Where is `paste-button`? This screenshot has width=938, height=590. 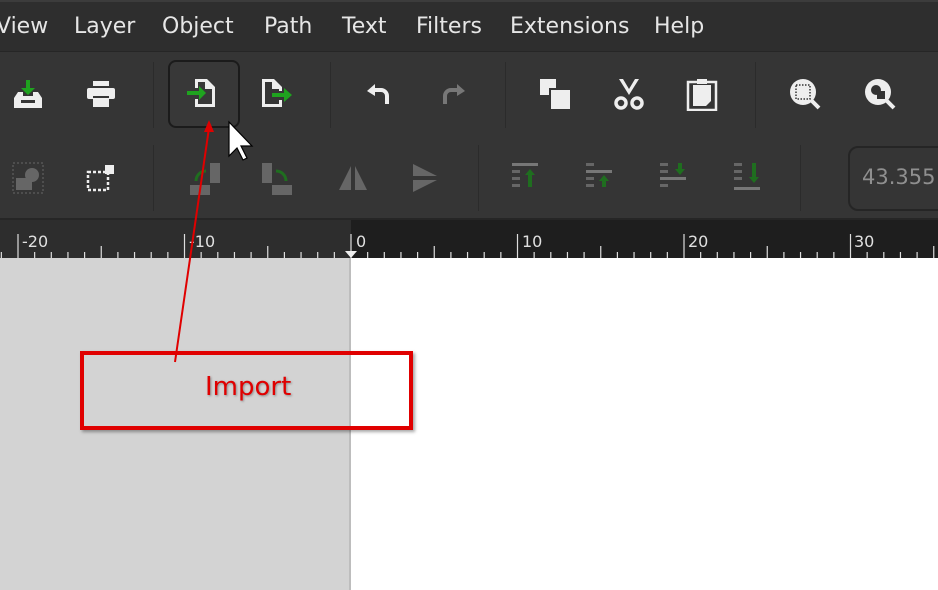
paste-button is located at coordinates (702, 94).